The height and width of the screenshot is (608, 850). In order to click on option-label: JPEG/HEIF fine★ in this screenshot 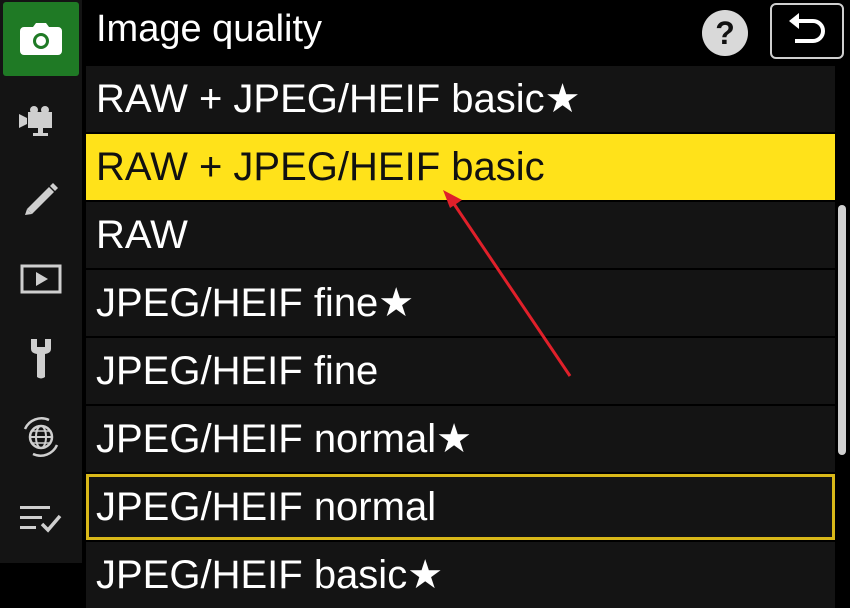, I will do `click(255, 303)`.